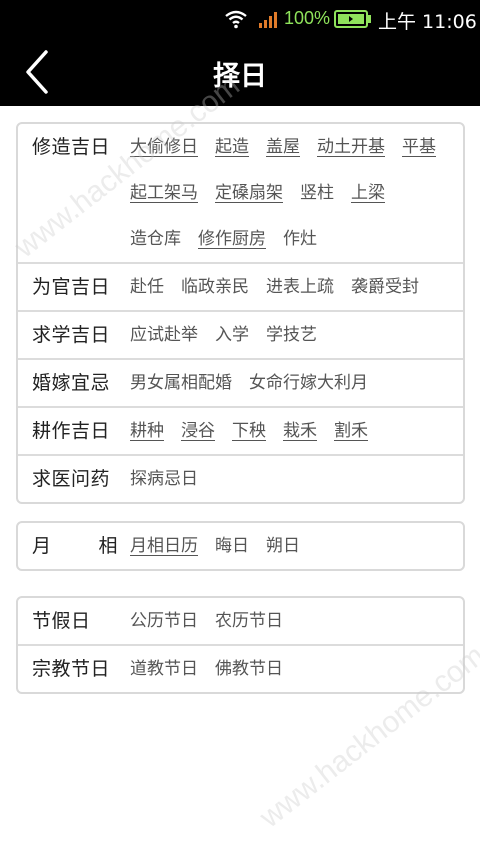  I want to click on date-link: 浸谷, so click(198, 431).